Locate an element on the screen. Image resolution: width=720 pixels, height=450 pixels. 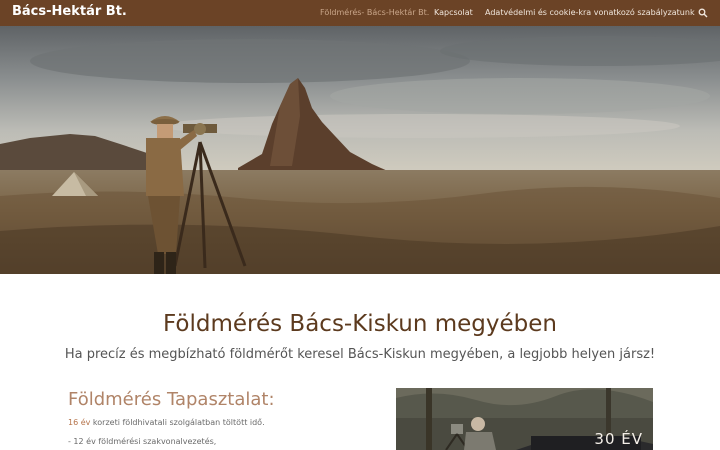
nav-item-foldmeres: Földmérés- Bács-Hektár Bt. is located at coordinates (374, 12).